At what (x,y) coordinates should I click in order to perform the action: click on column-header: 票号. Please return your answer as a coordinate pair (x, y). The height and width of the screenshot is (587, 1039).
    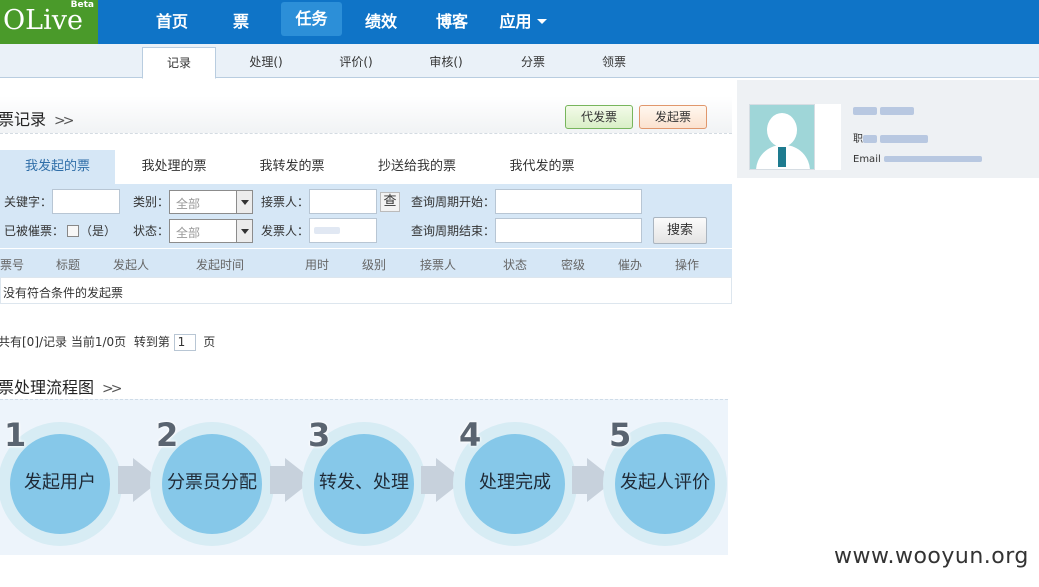
    Looking at the image, I should click on (12, 264).